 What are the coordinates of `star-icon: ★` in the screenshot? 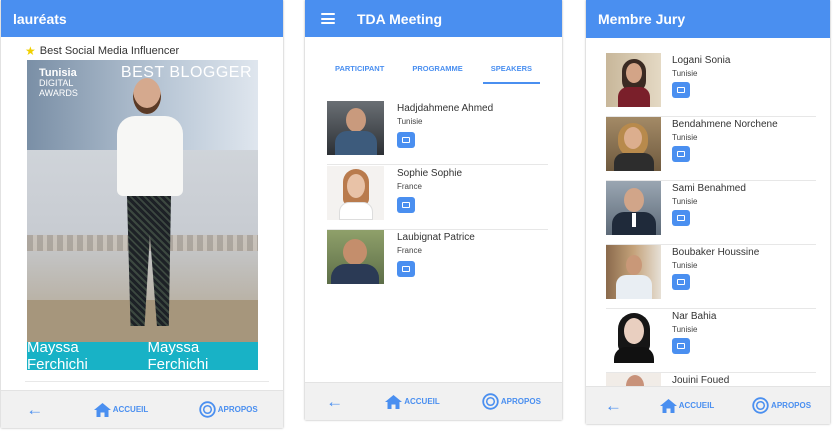 It's located at (30, 51).